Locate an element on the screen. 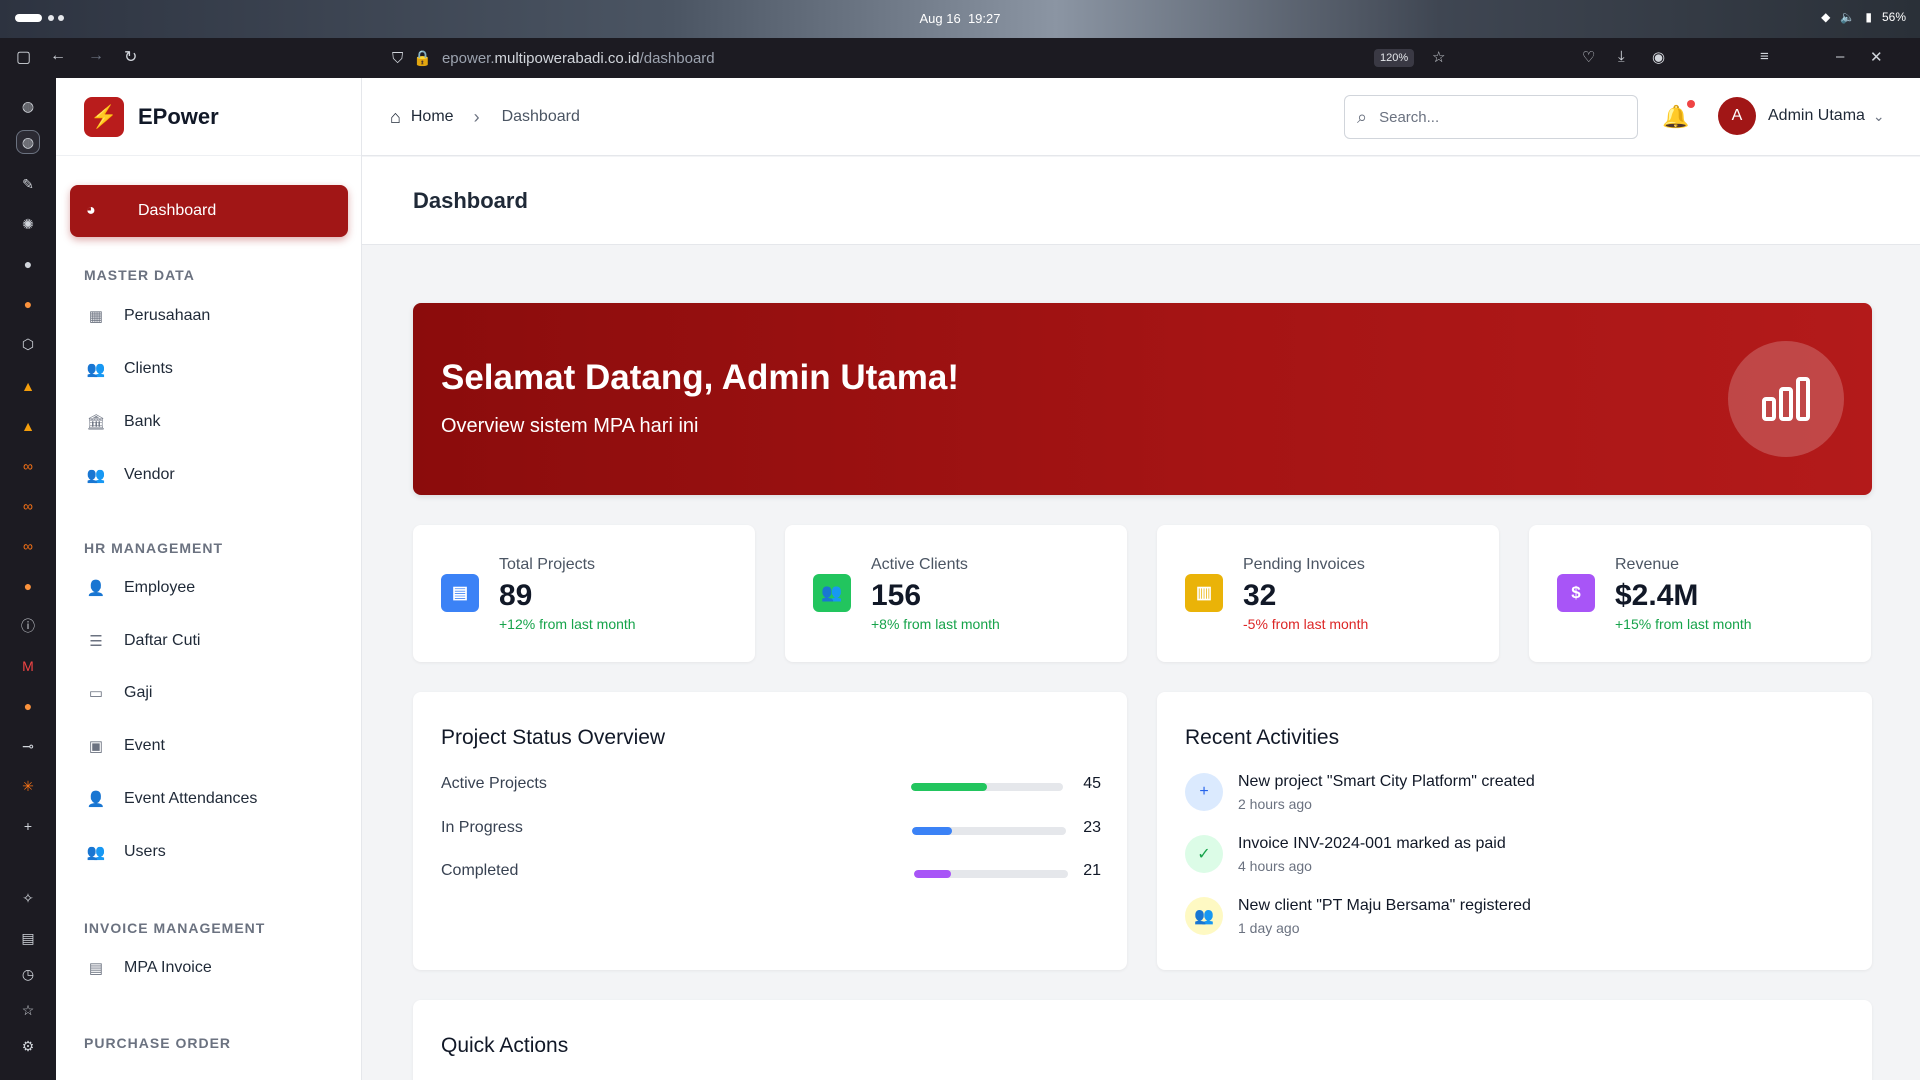  system-tray: ◆ 🔈 ▮ 56% is located at coordinates (1863, 17).